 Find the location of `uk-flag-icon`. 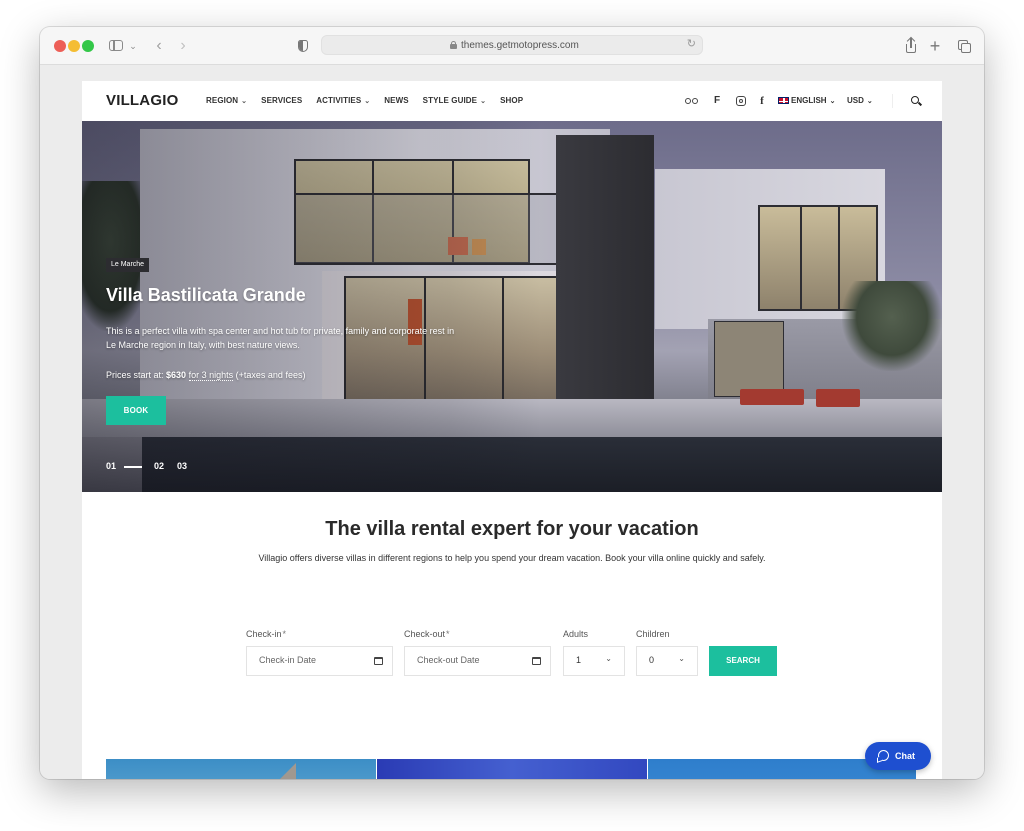

uk-flag-icon is located at coordinates (783, 100).